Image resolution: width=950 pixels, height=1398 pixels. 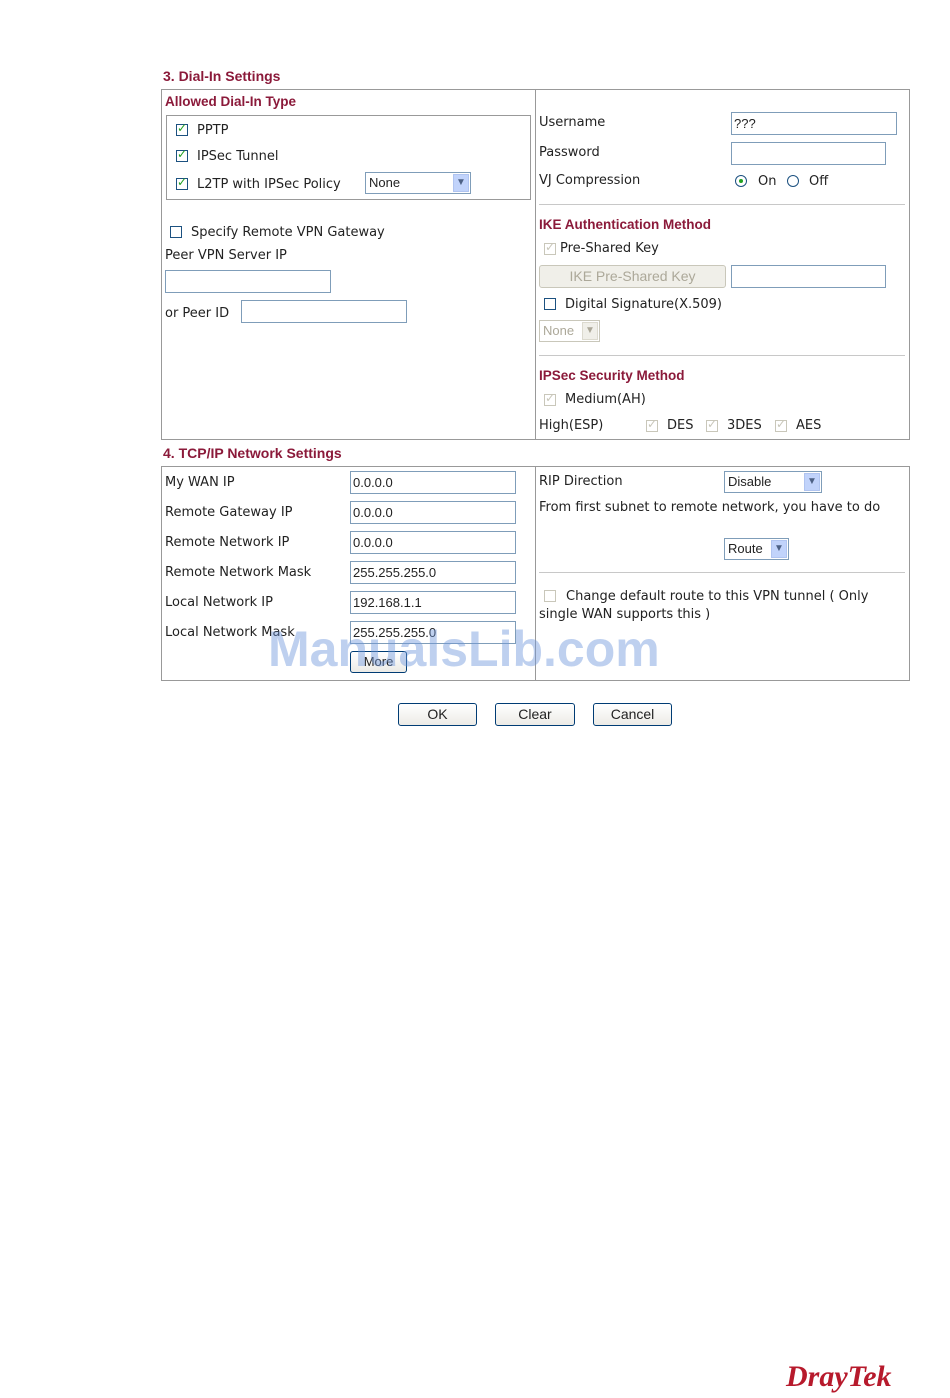 What do you see at coordinates (197, 313) in the screenshot?
I see `peer-id-label: or Peer ID` at bounding box center [197, 313].